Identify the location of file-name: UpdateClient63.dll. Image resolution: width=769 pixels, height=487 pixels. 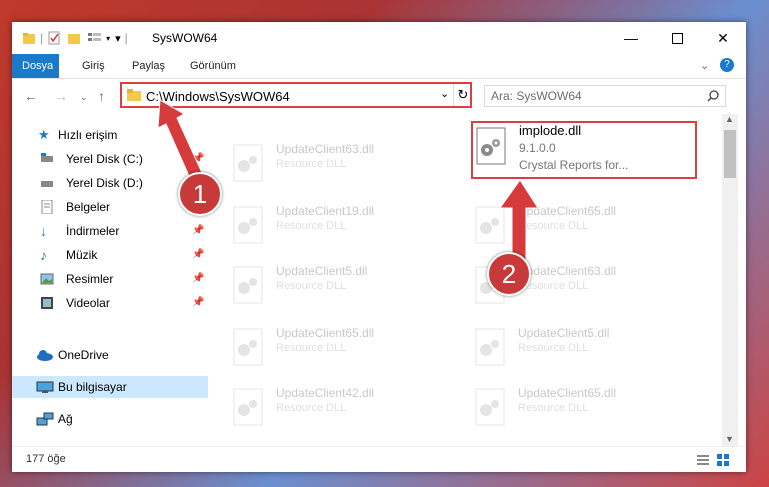
(325, 149).